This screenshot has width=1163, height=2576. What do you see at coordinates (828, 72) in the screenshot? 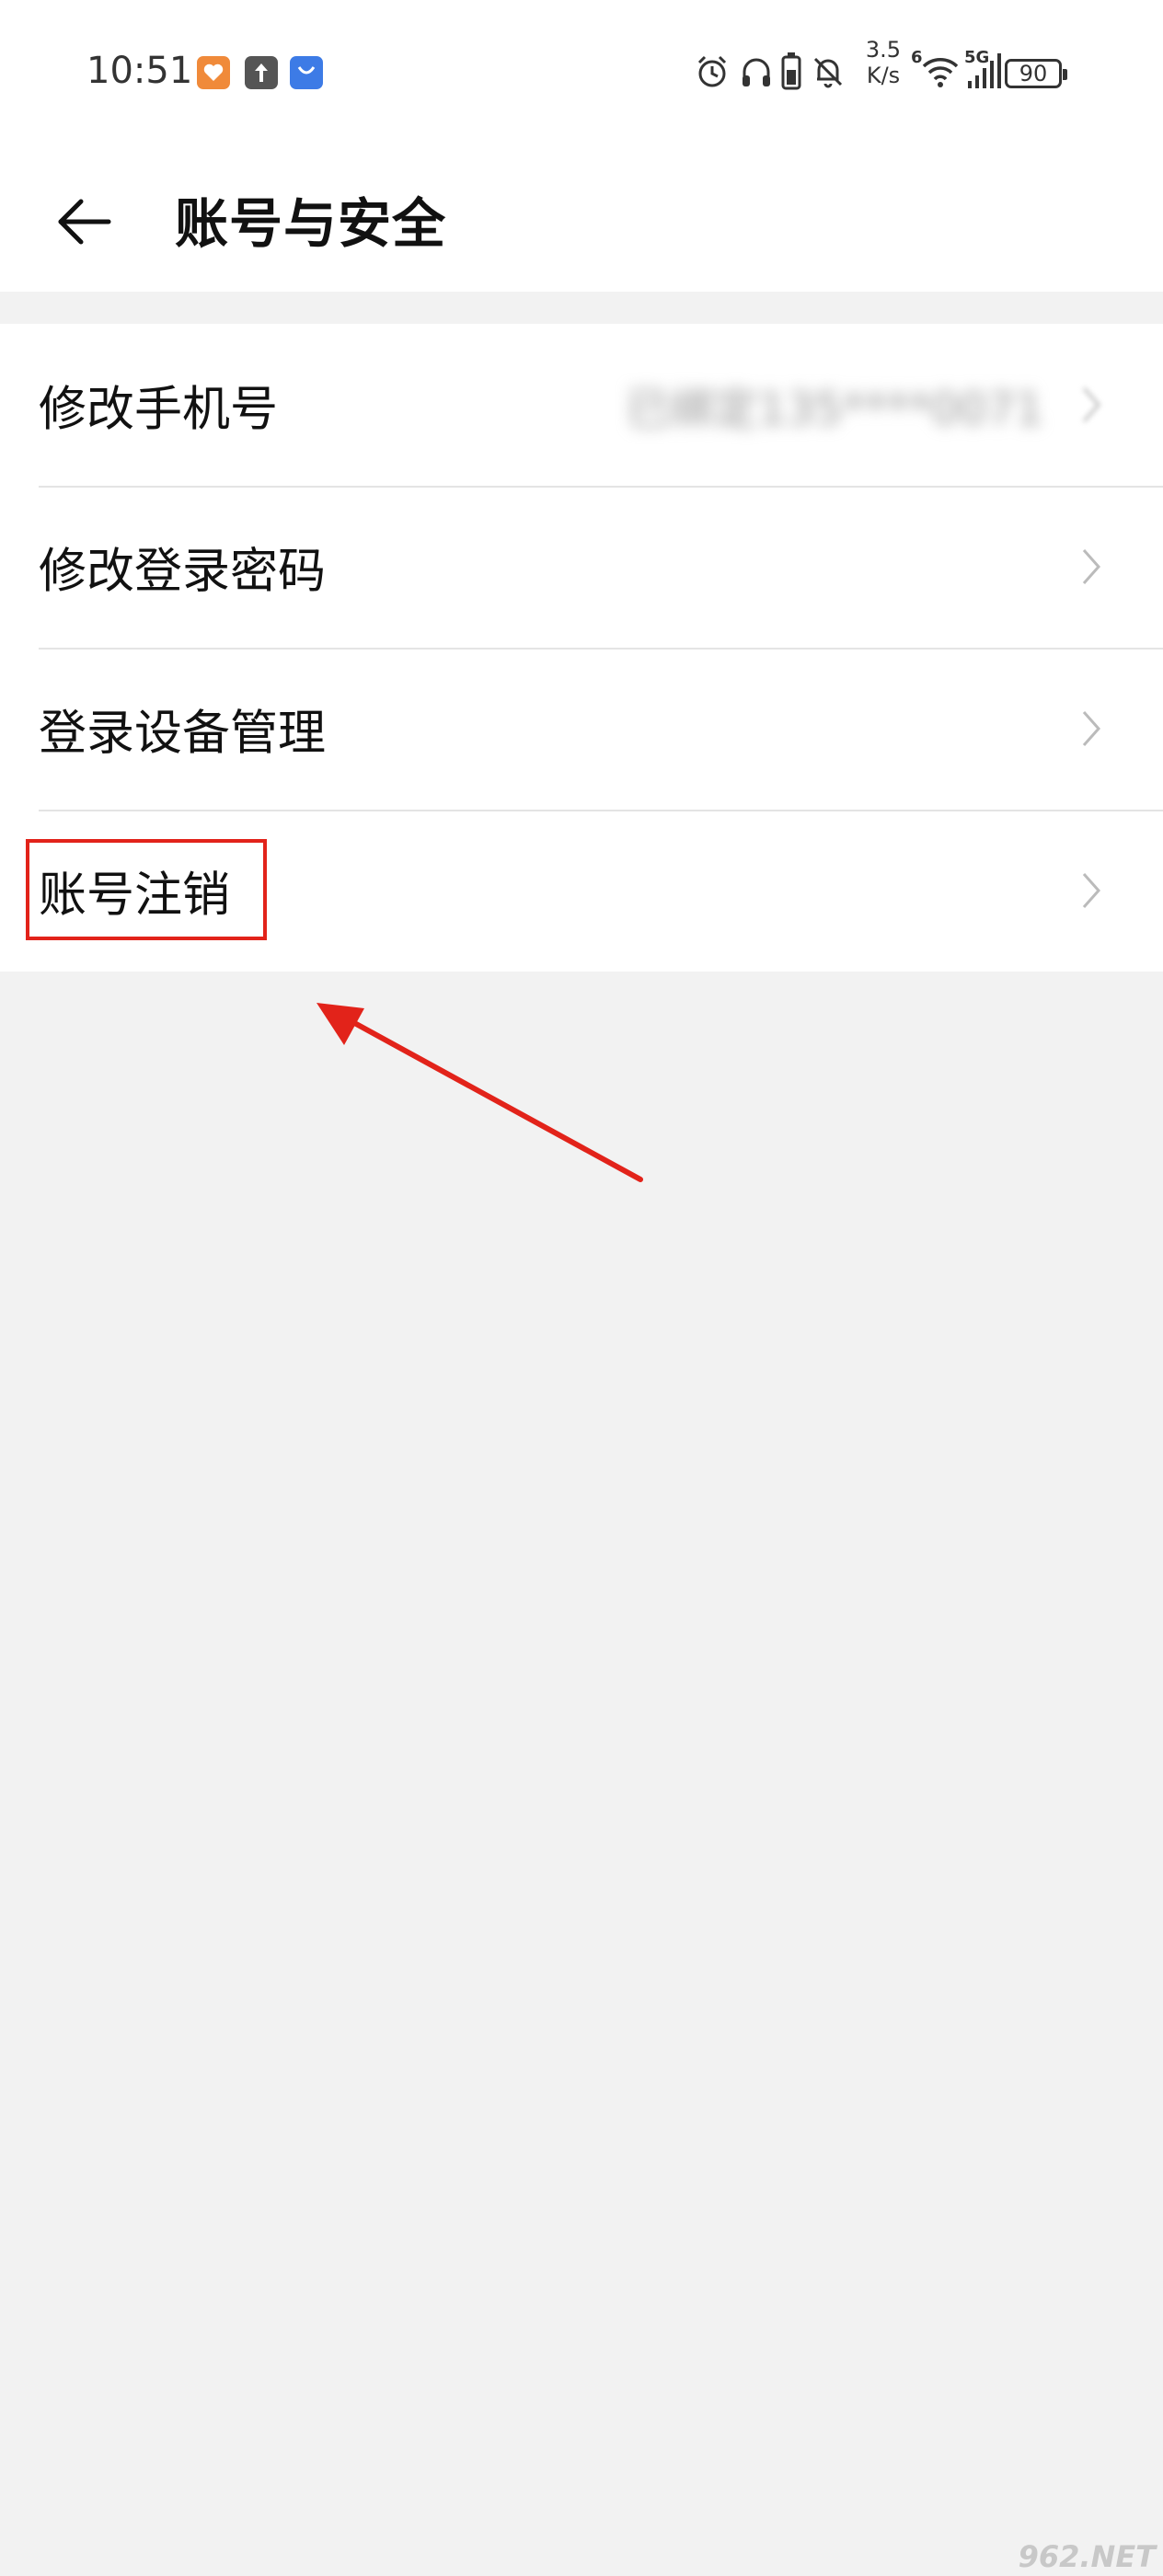
I see `bell-muted-icon` at bounding box center [828, 72].